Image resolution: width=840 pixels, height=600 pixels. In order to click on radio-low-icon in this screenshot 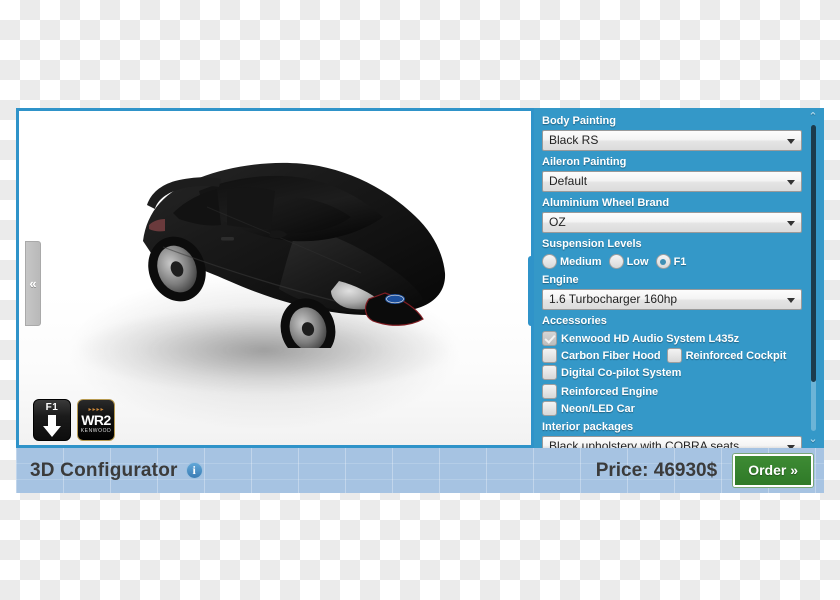, I will do `click(616, 261)`.